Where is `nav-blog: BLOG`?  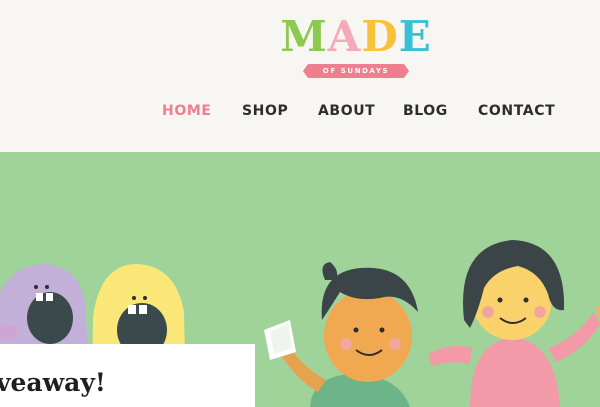 nav-blog: BLOG is located at coordinates (425, 111).